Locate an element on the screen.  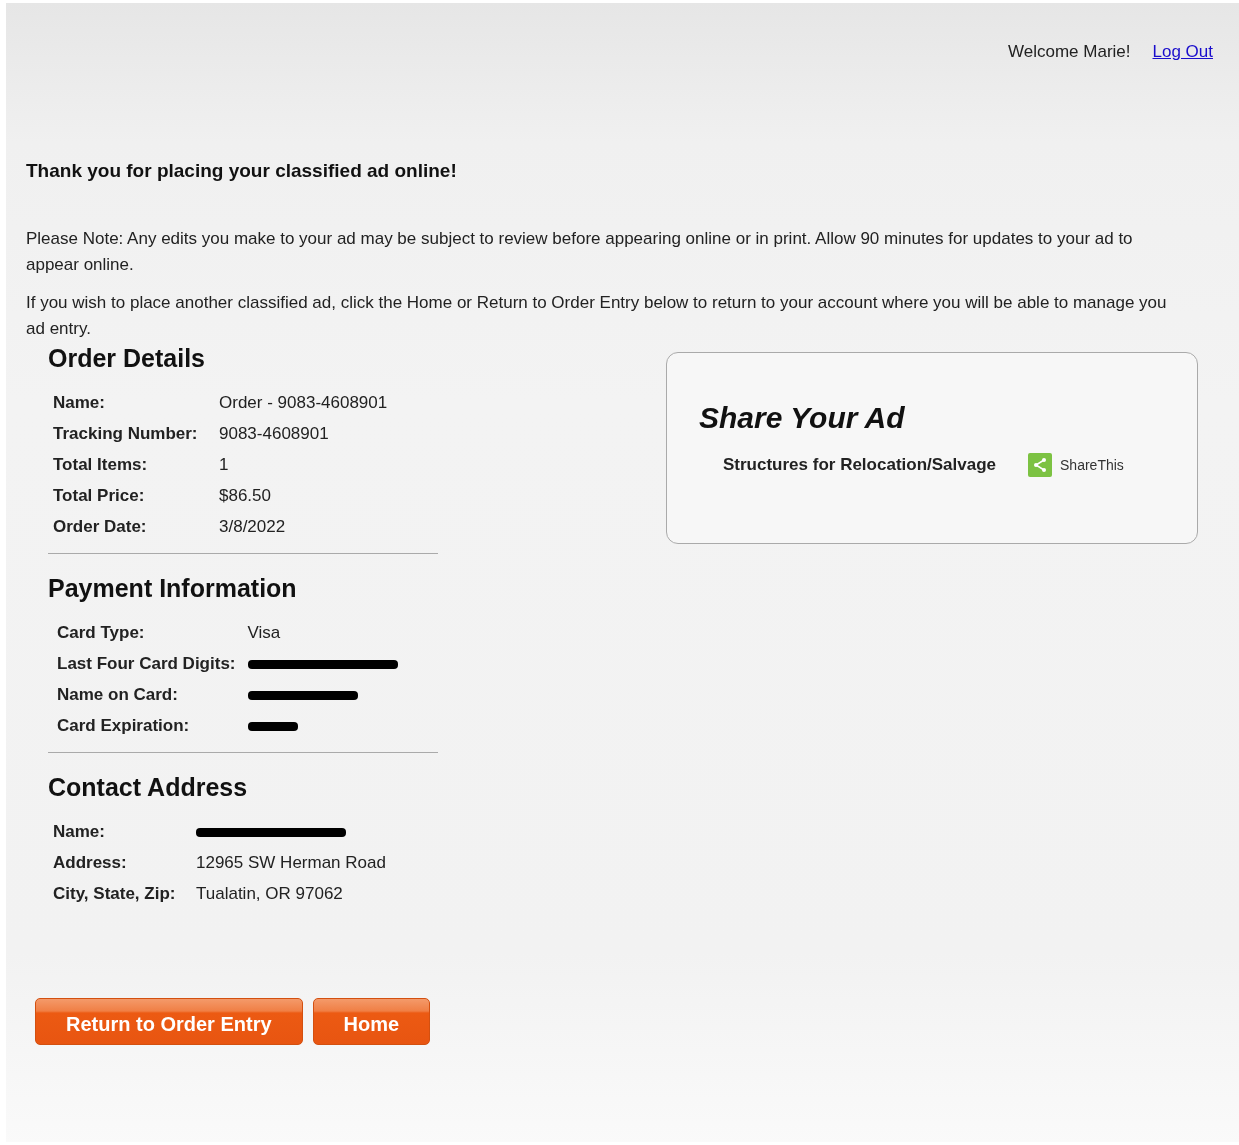
field-label: Order Date: is located at coordinates (100, 527).